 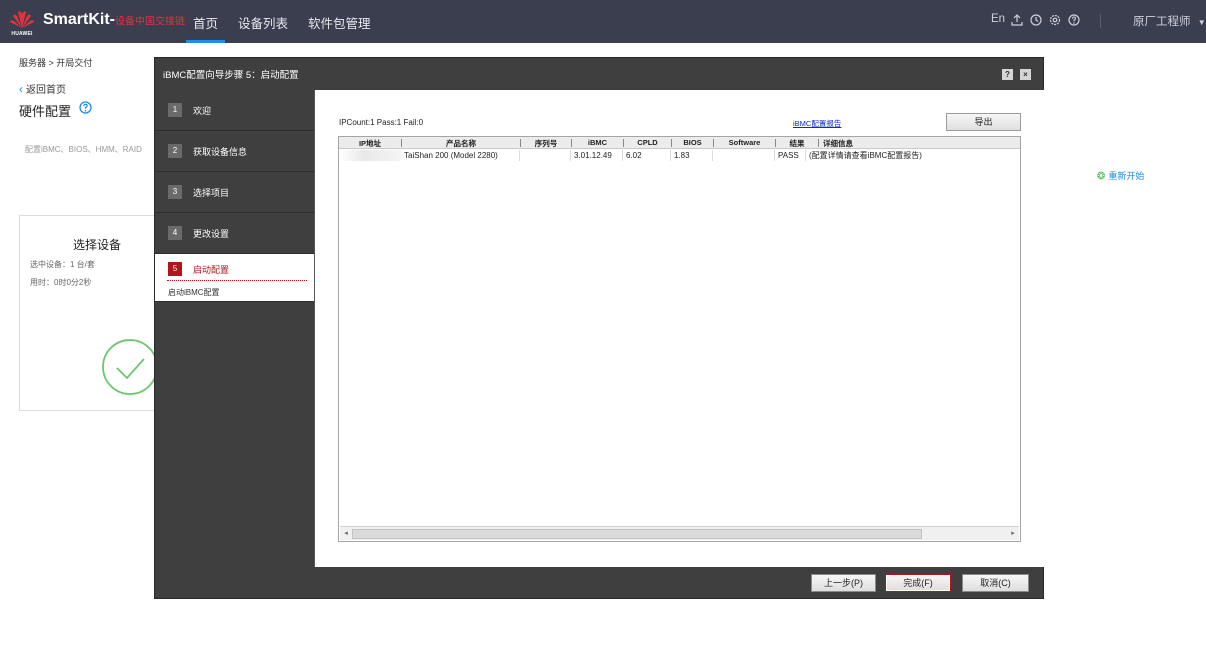 What do you see at coordinates (838, 143) in the screenshot?
I see `column-header-detail: 详细信息` at bounding box center [838, 143].